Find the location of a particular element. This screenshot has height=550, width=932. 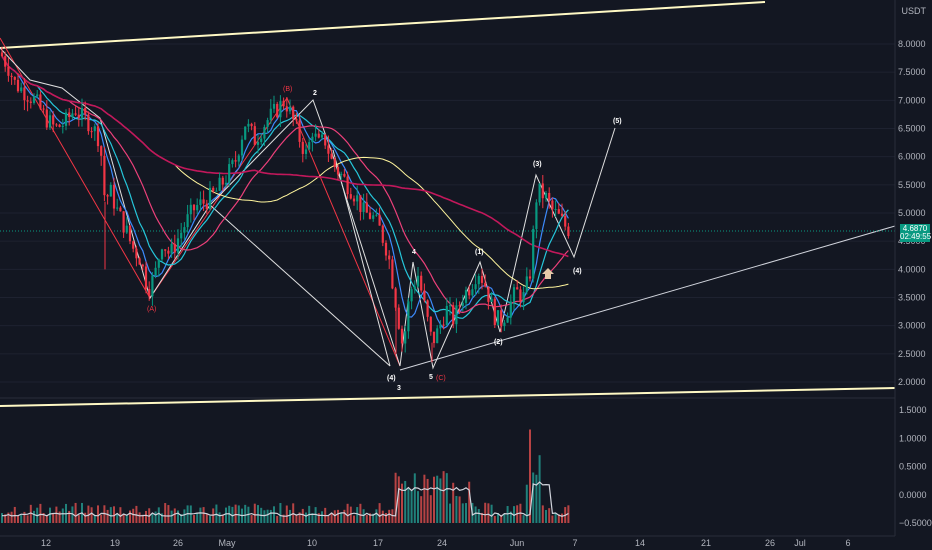

price-tick-label: 7.5000 is located at coordinates (912, 72).